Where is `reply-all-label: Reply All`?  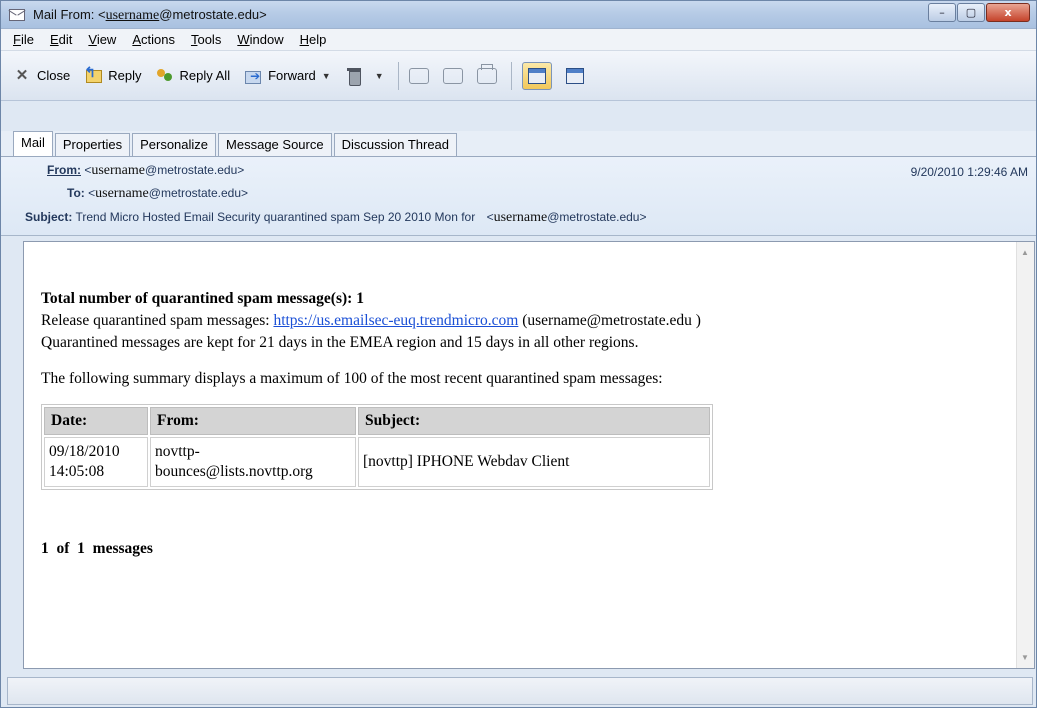
reply-all-label: Reply All is located at coordinates (205, 75).